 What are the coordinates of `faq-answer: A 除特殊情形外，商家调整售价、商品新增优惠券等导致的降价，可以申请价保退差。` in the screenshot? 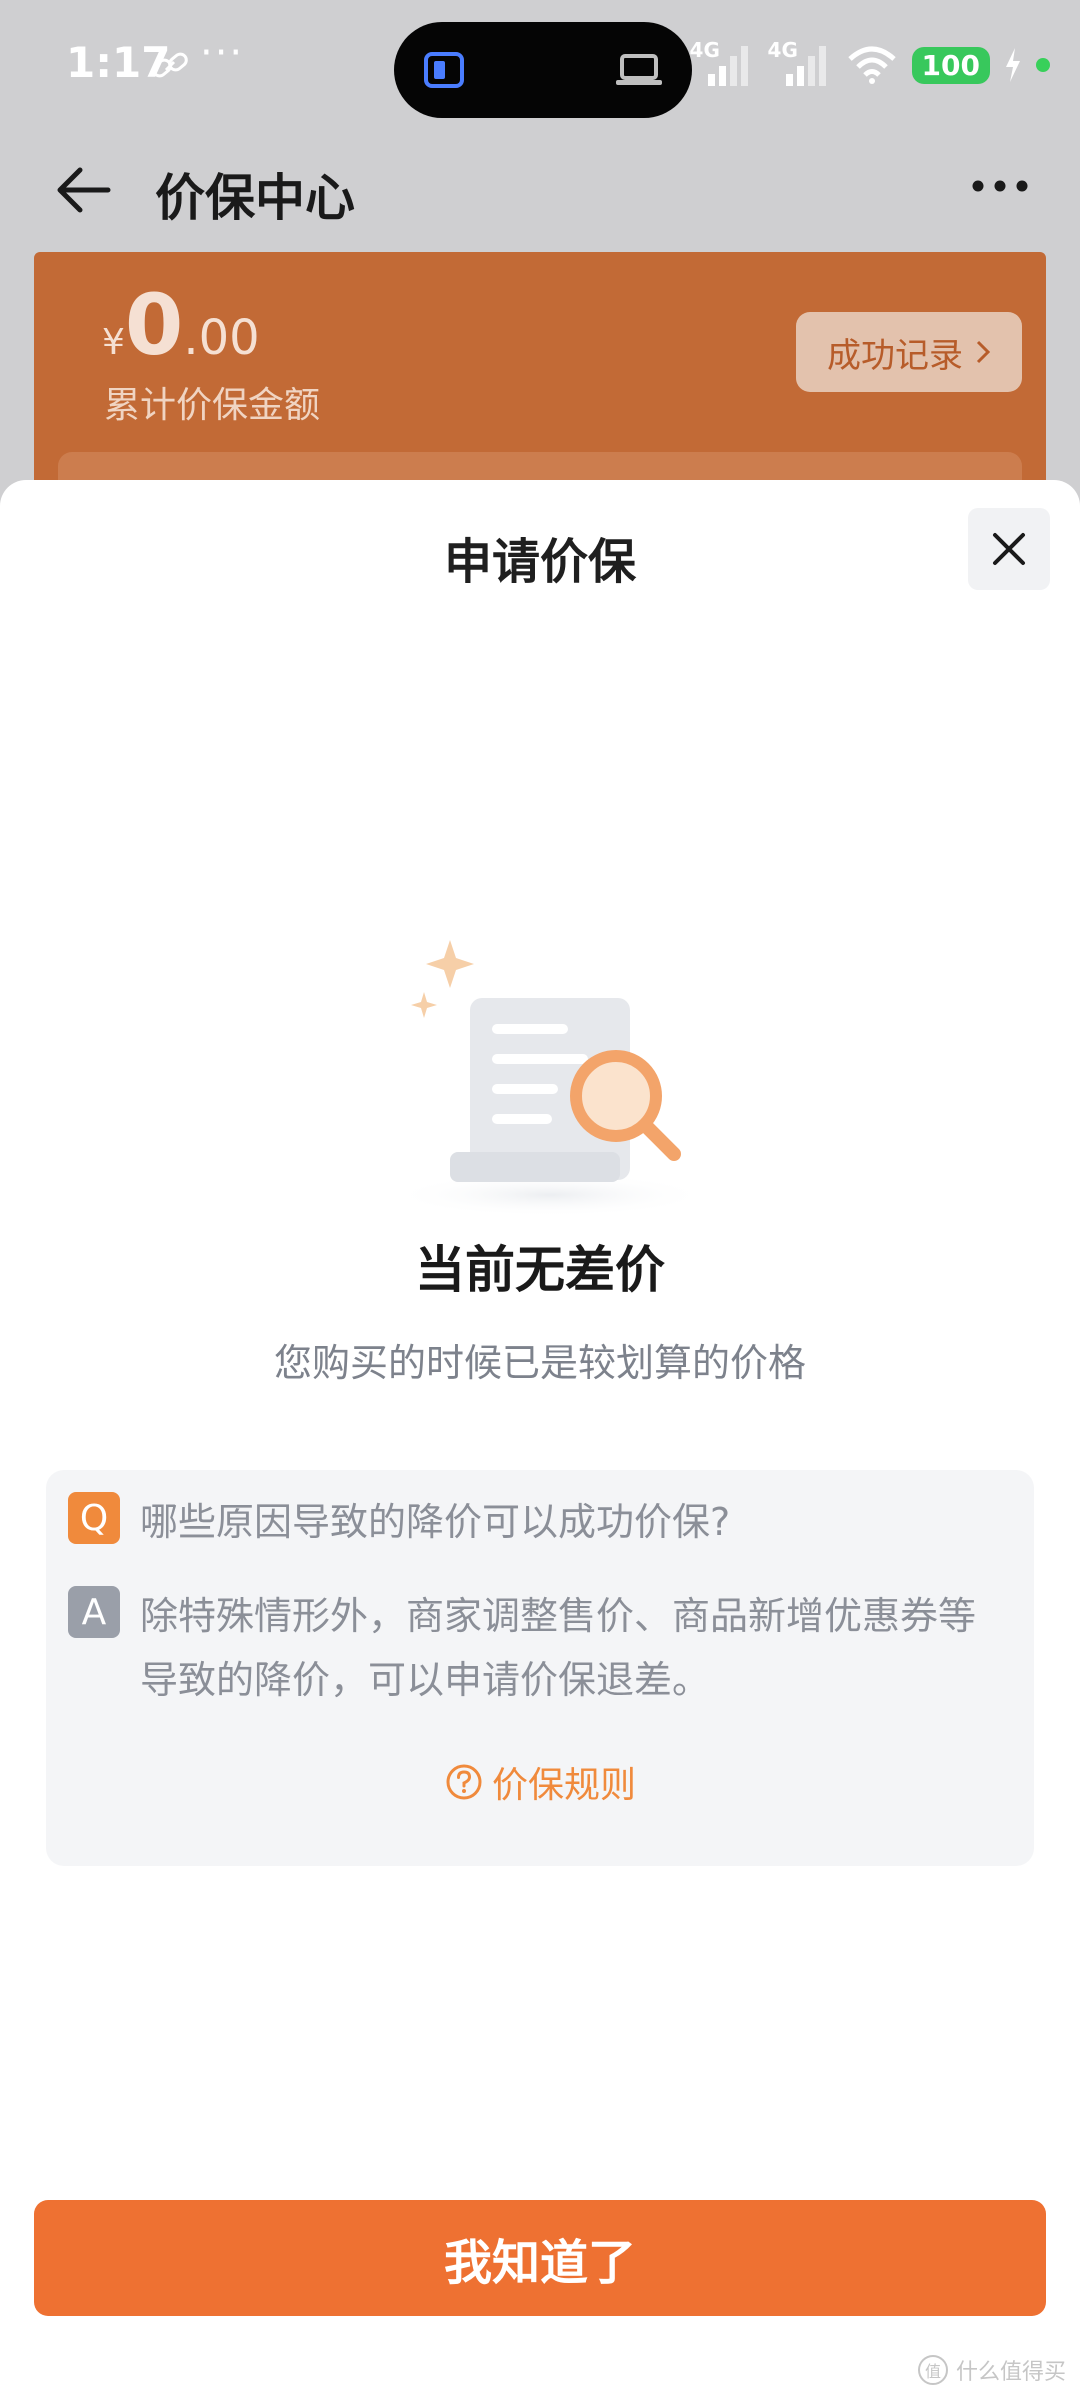 It's located at (534, 1648).